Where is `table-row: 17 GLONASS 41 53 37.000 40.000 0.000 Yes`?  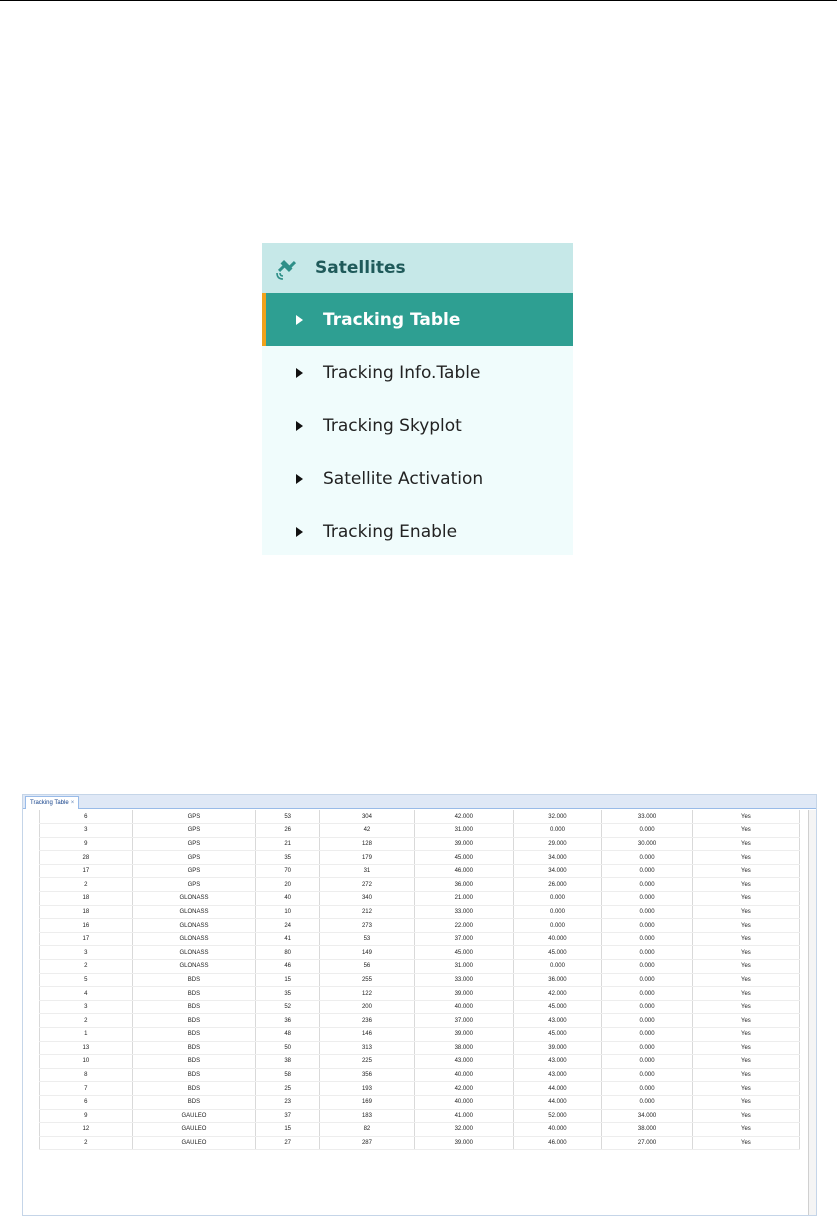
table-row: 17 GLONASS 41 53 37.000 40.000 0.000 Yes is located at coordinates (420, 939).